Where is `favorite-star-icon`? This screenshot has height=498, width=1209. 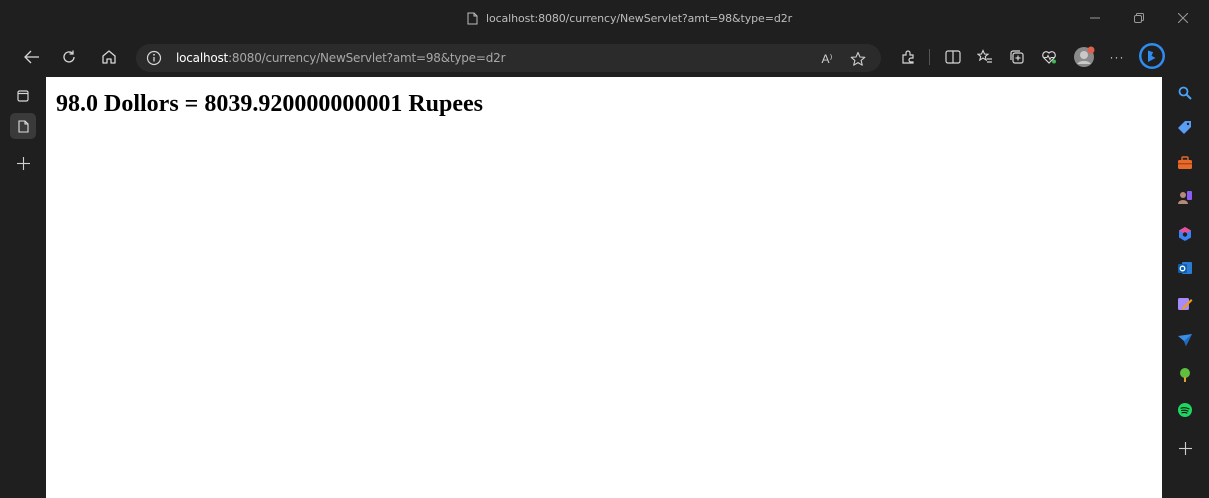 favorite-star-icon is located at coordinates (858, 59).